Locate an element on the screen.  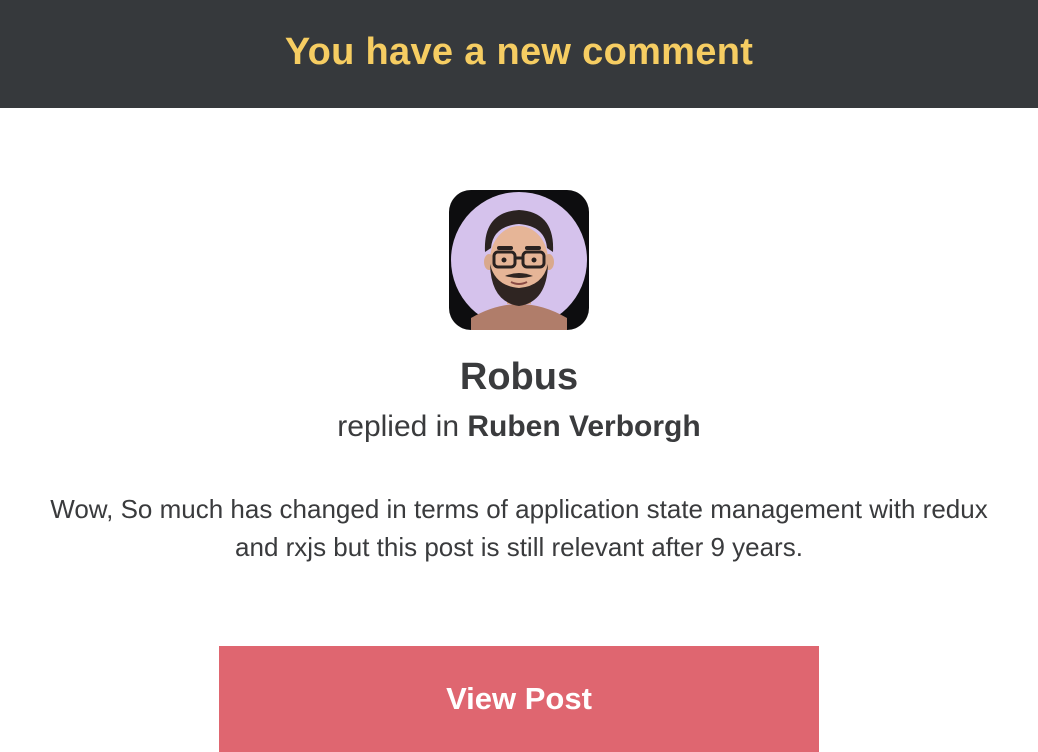
avatar-illustration is located at coordinates (519, 261).